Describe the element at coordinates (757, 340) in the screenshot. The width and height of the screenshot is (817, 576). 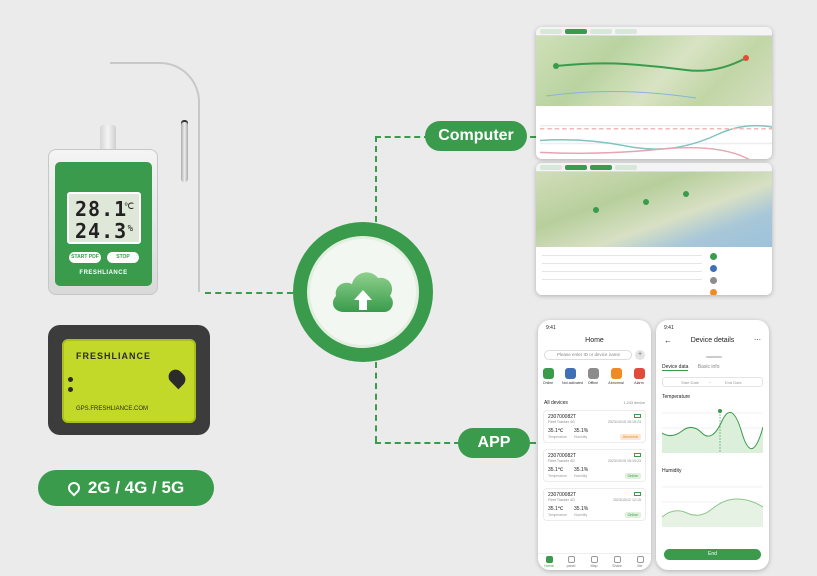
I see `more-icon: ⋯` at that location.